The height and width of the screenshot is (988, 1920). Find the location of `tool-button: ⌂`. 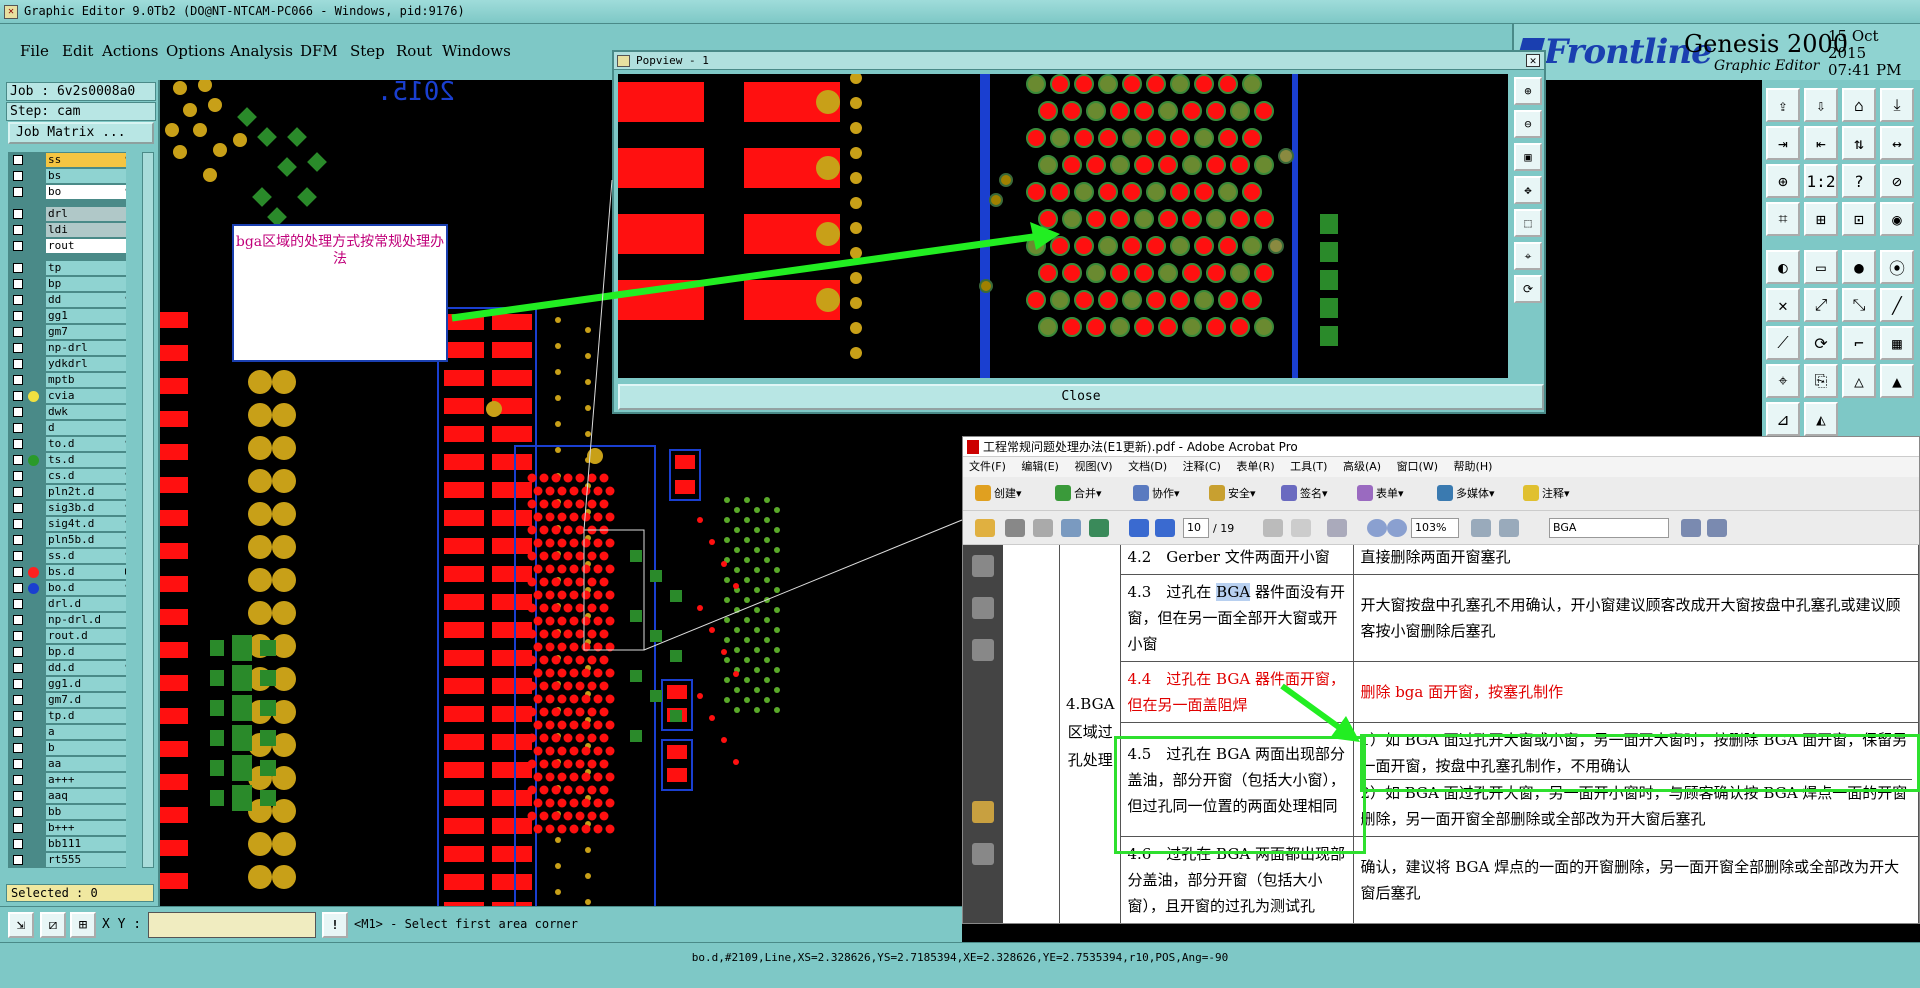

tool-button: ⌂ is located at coordinates (1859, 105).